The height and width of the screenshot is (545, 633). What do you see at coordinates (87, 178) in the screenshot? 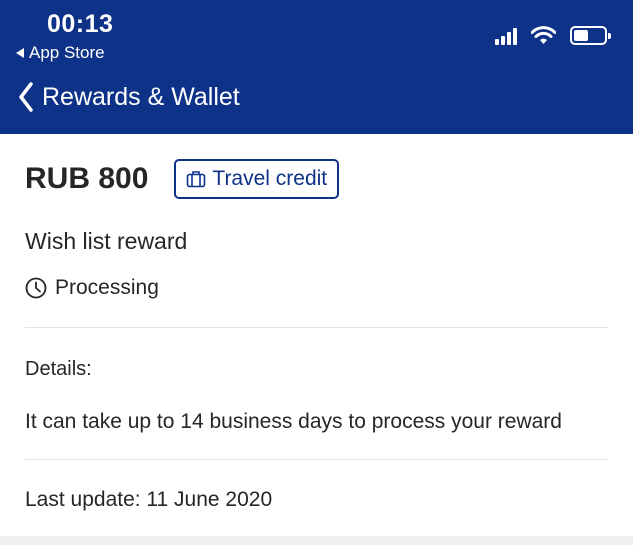
I see `reward-amount: RUB 800` at bounding box center [87, 178].